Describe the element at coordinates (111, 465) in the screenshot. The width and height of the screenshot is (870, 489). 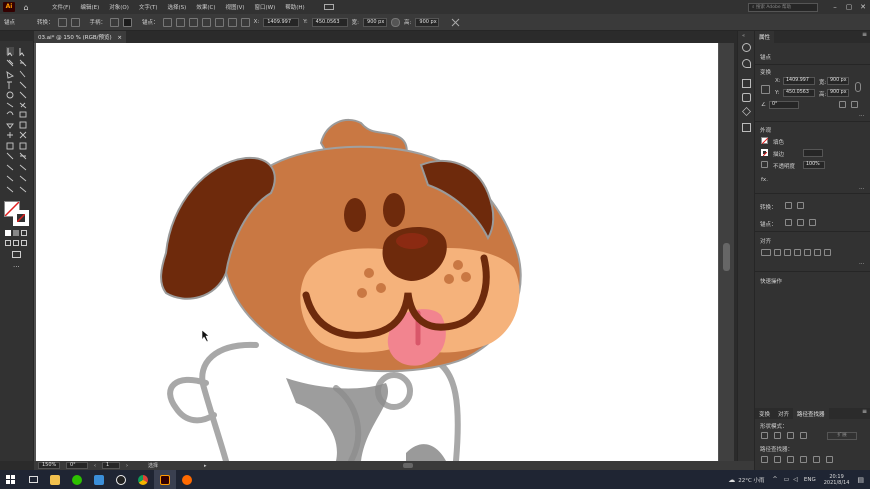
I see `artboard-field: 1` at that location.